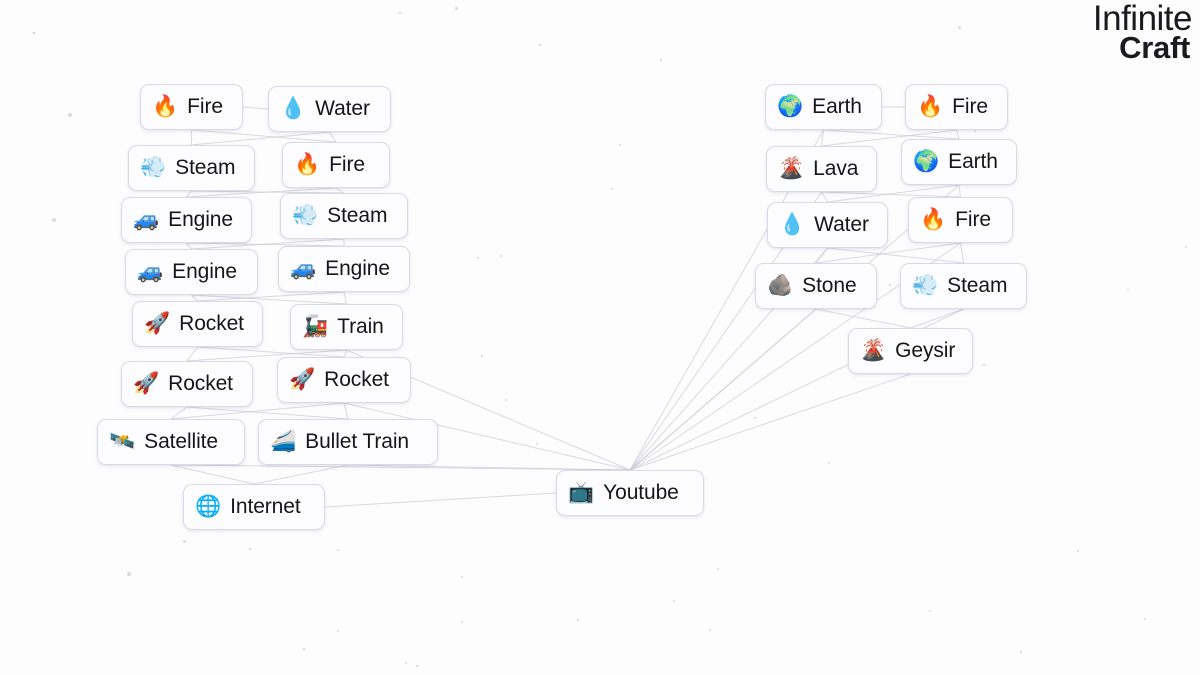 This screenshot has width=1200, height=675. Describe the element at coordinates (581, 492) in the screenshot. I see `television-icon: 📺` at that location.